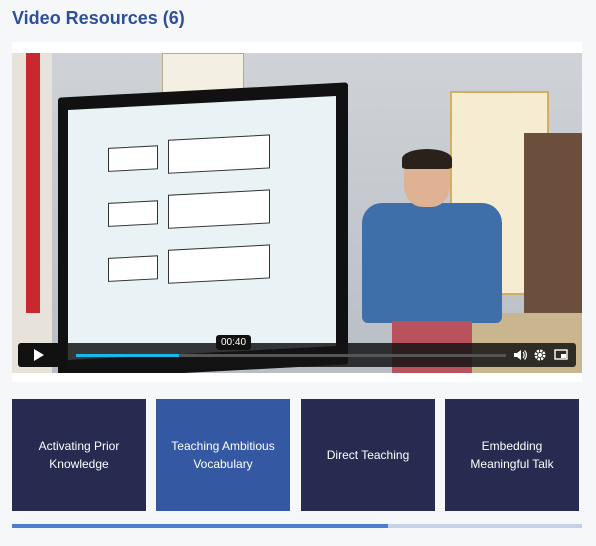  Describe the element at coordinates (79, 455) in the screenshot. I see `tile-activating-prior-knowledge: Activating Prior Knowledge` at that location.